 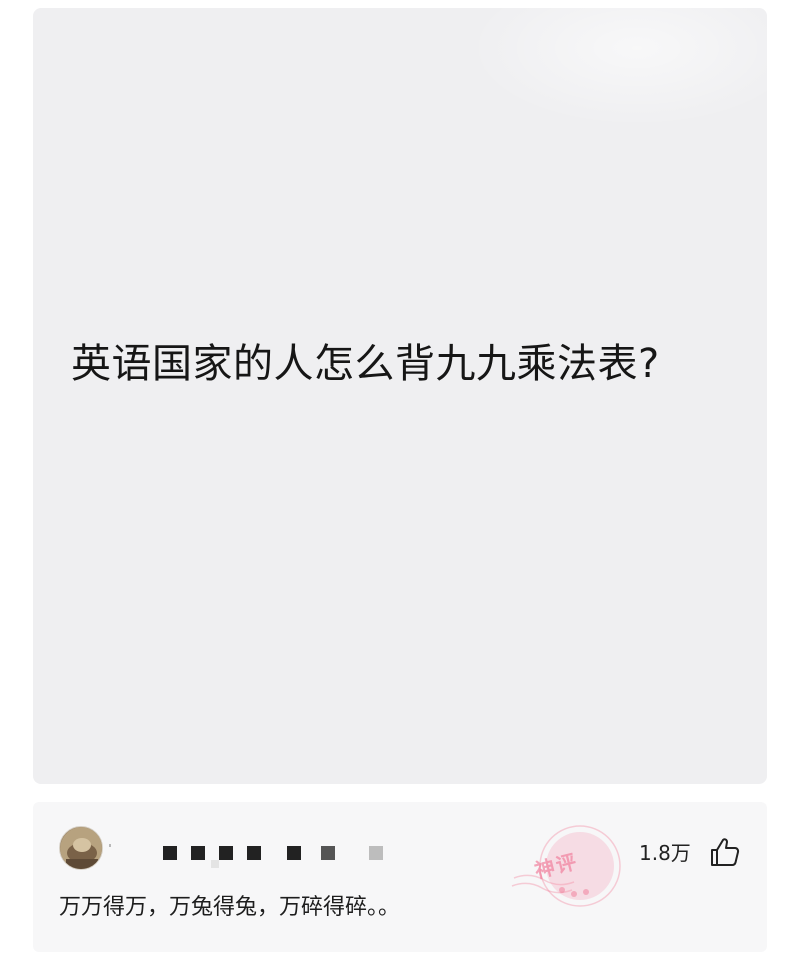 I want to click on card-sheen, so click(x=617, y=68).